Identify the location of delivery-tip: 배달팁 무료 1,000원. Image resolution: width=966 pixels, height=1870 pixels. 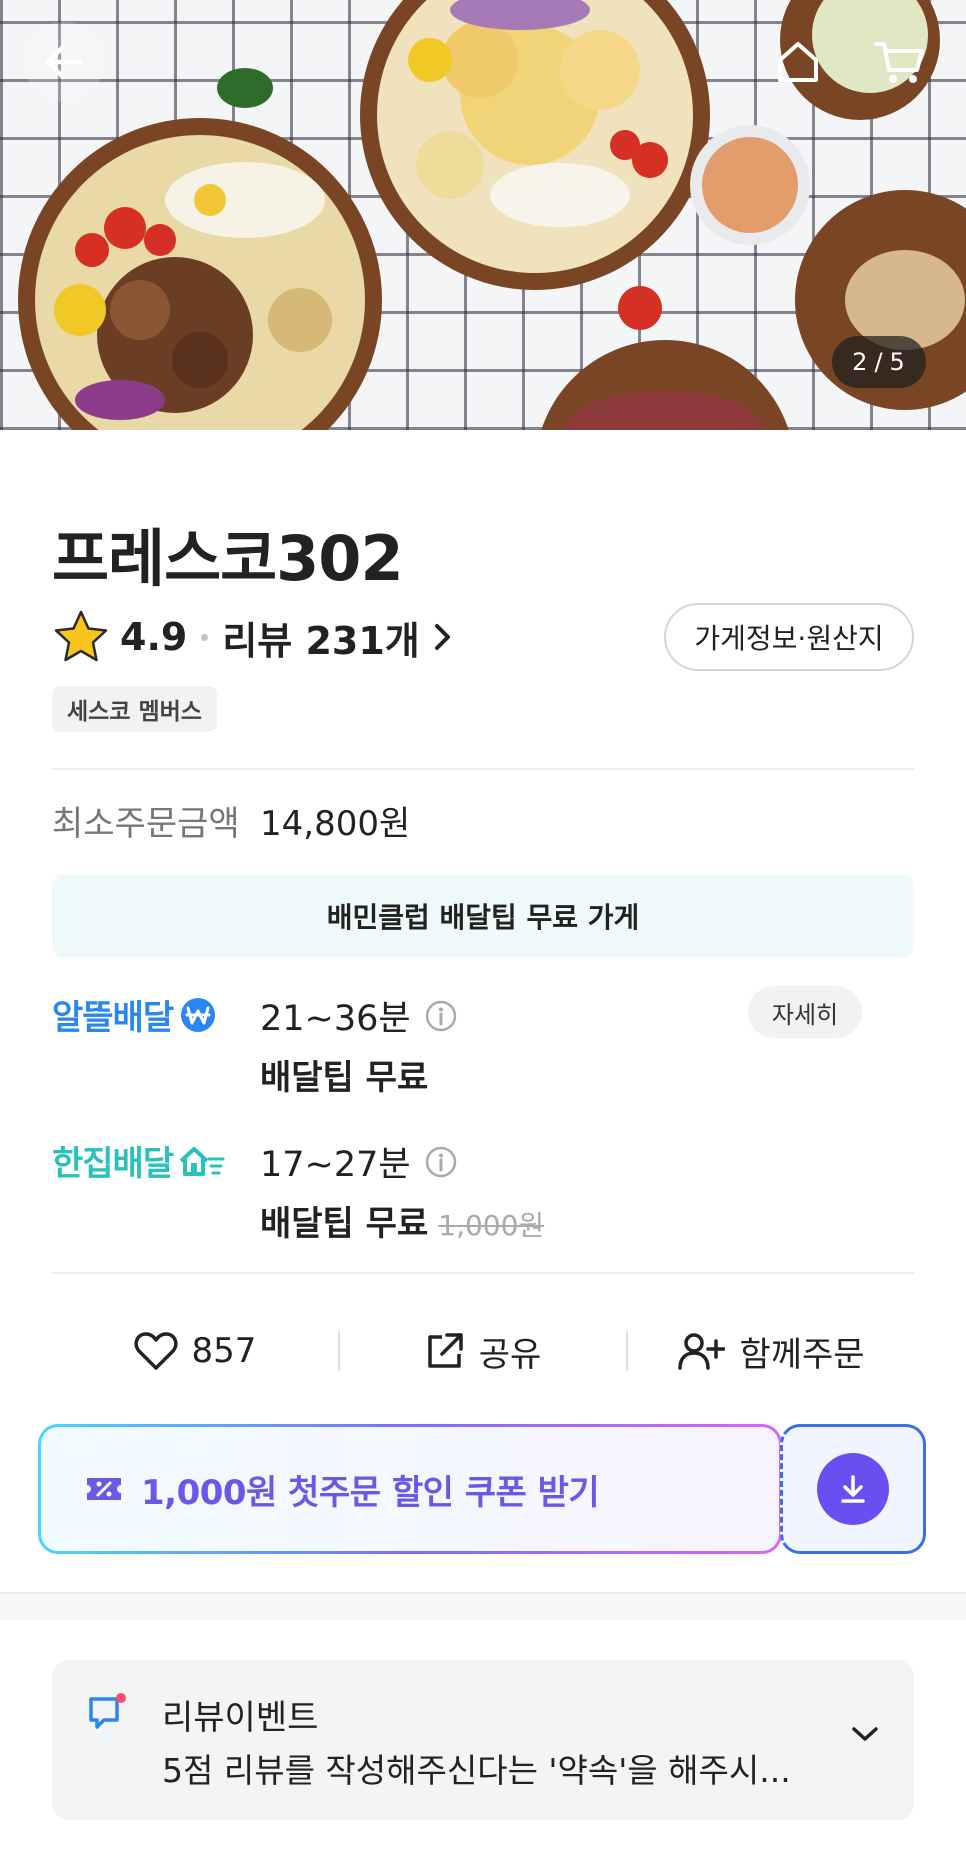
(402, 1220).